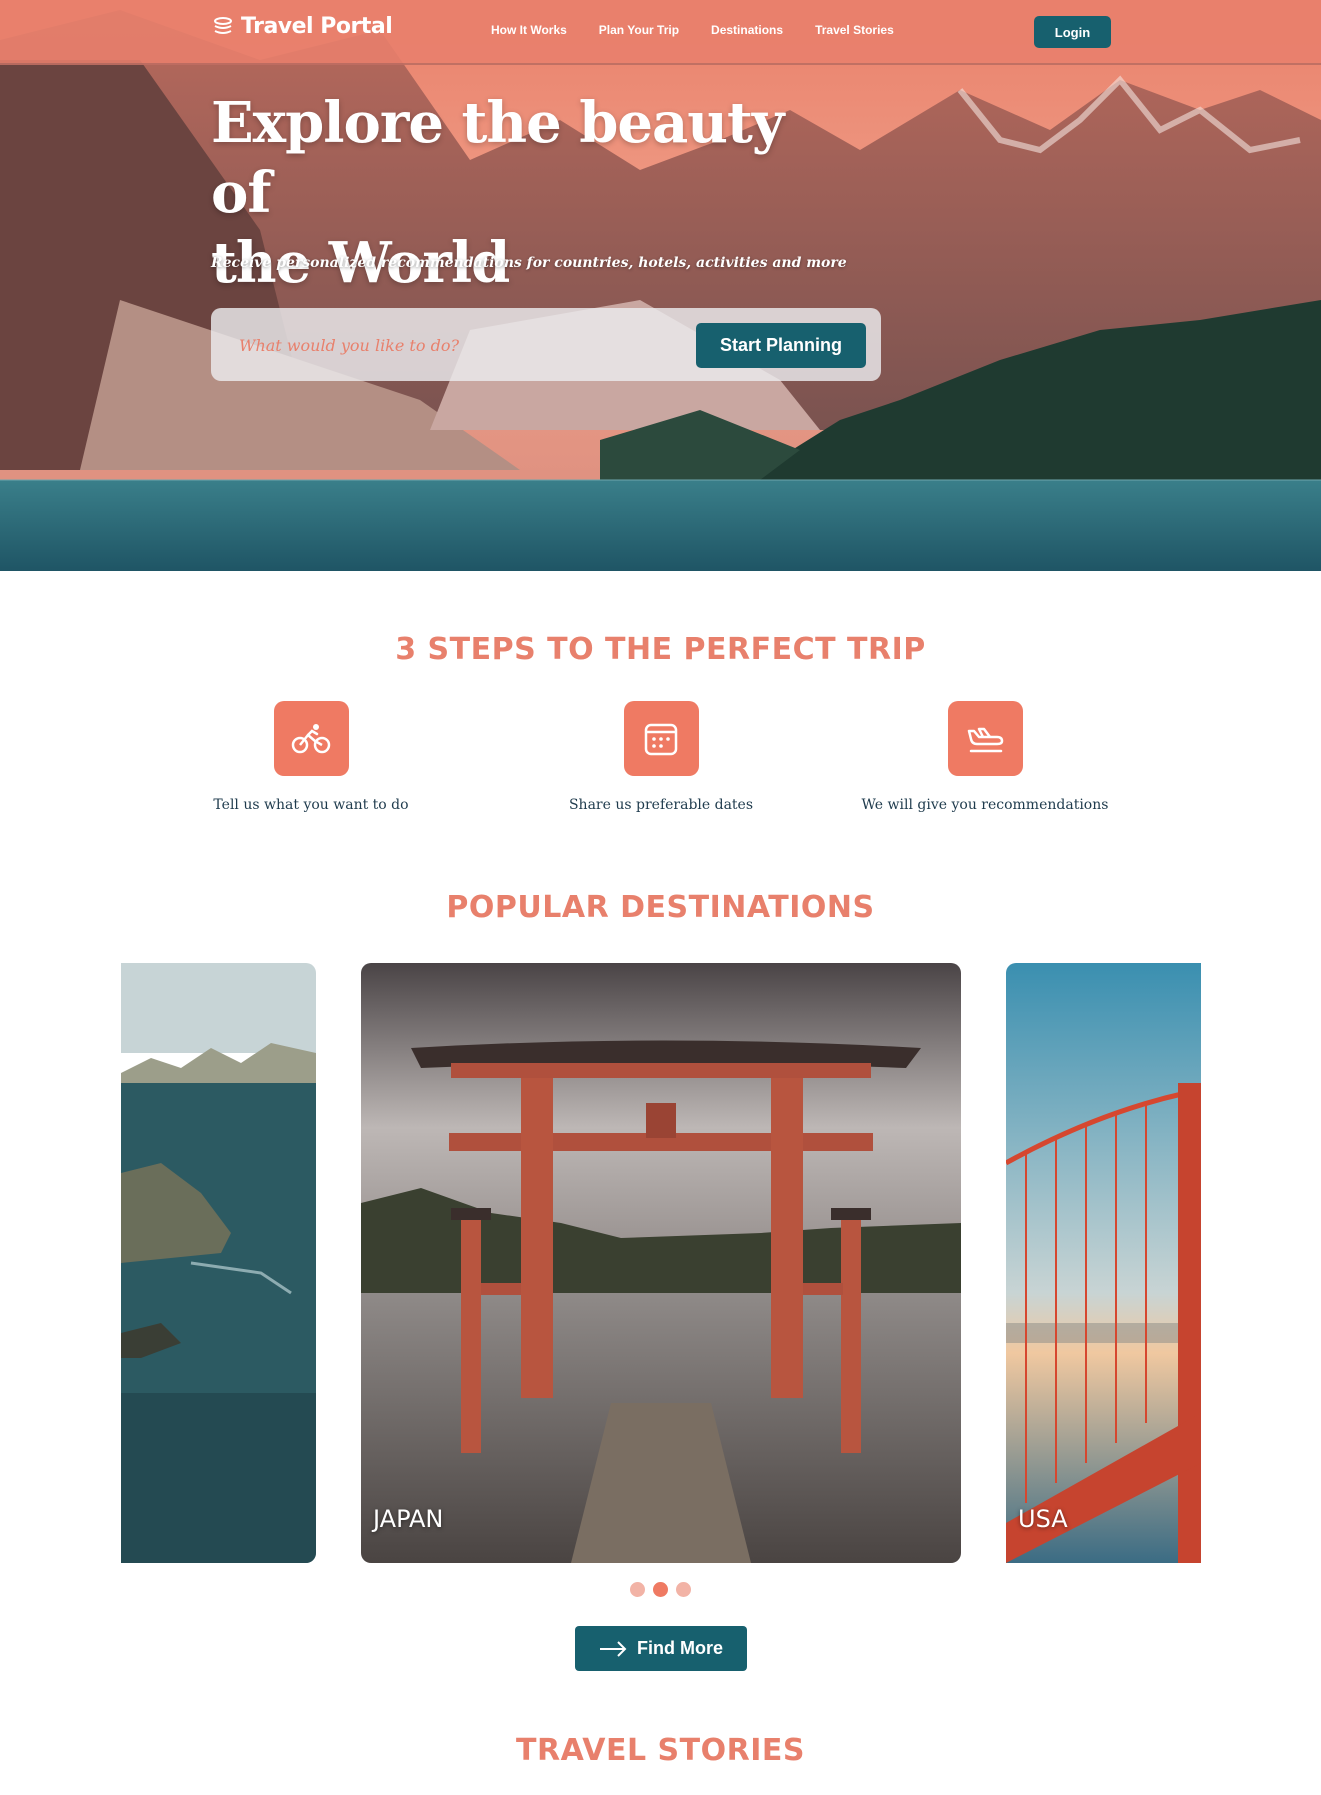 This screenshot has width=1321, height=1795. I want to click on step-label: Tell us what you want to do, so click(311, 805).